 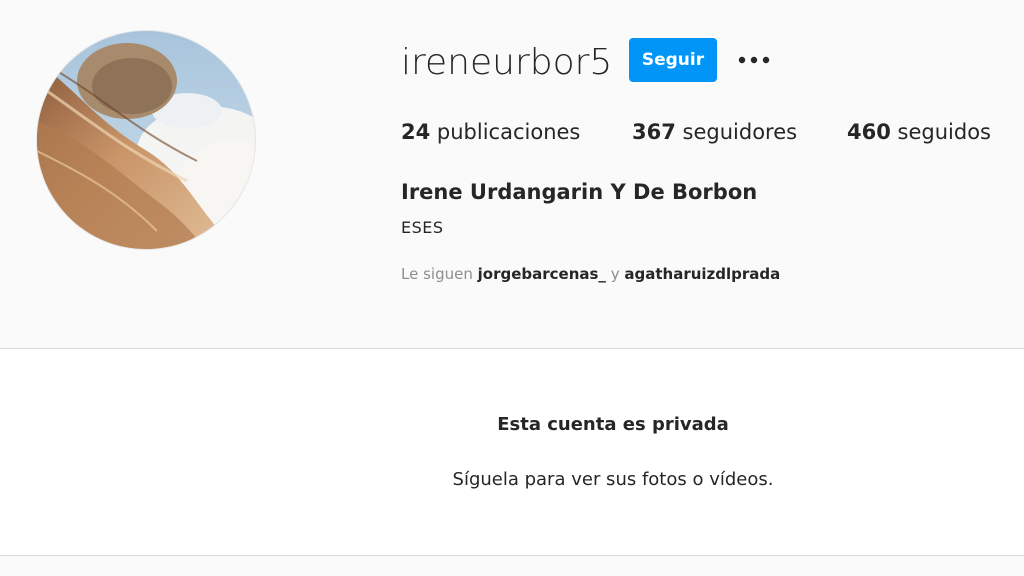 I want to click on avatar, so click(x=146, y=140).